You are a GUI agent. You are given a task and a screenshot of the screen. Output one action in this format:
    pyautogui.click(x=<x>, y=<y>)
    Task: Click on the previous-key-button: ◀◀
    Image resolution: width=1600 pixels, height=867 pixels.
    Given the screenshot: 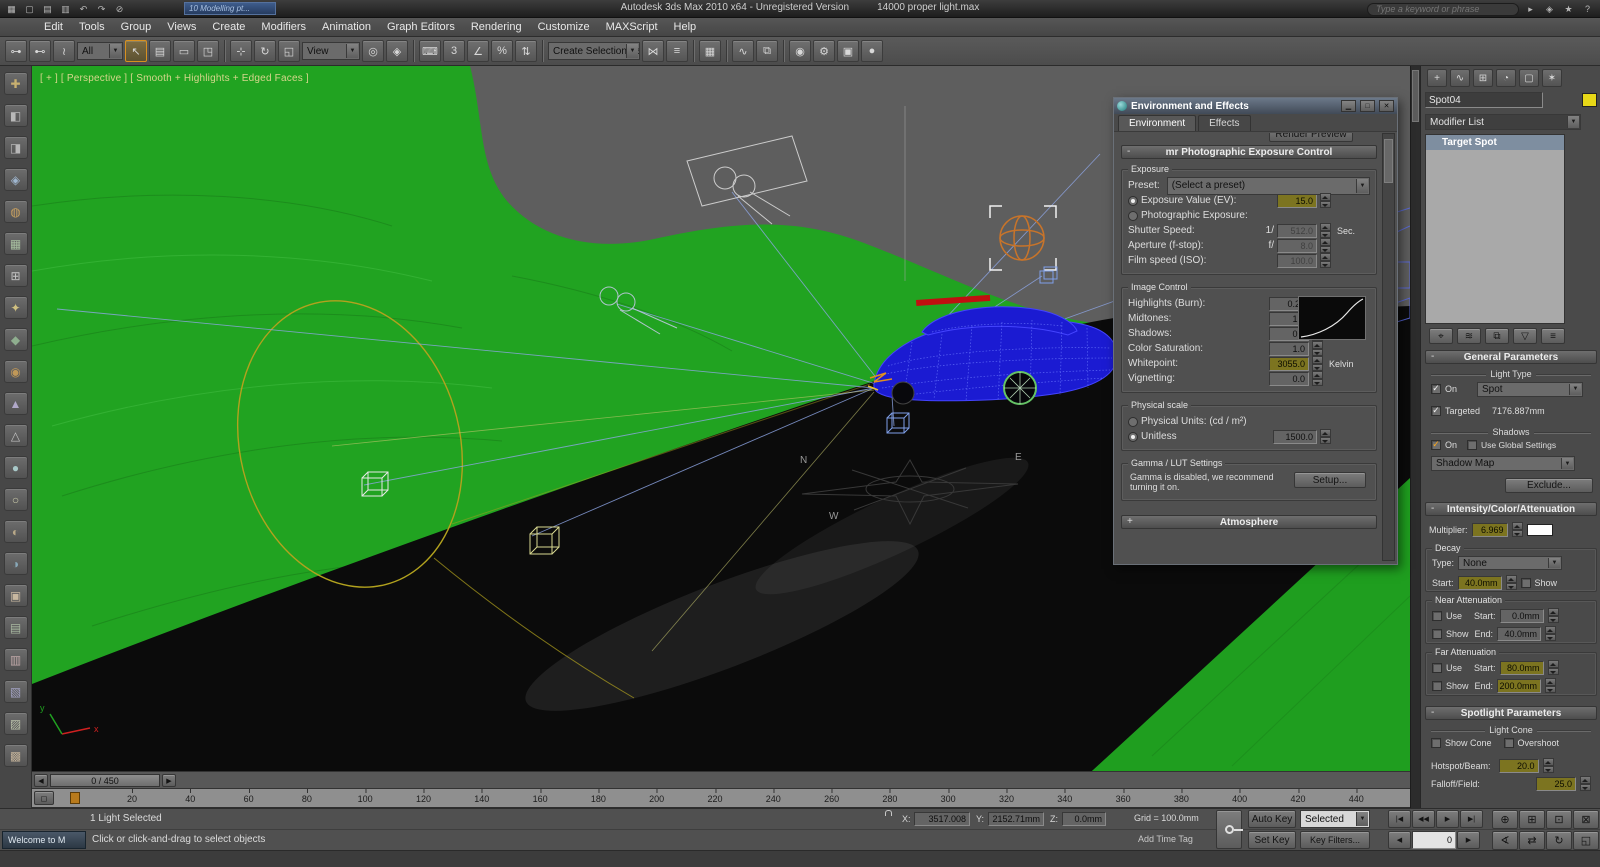 What is the action you would take?
    pyautogui.click(x=1423, y=819)
    